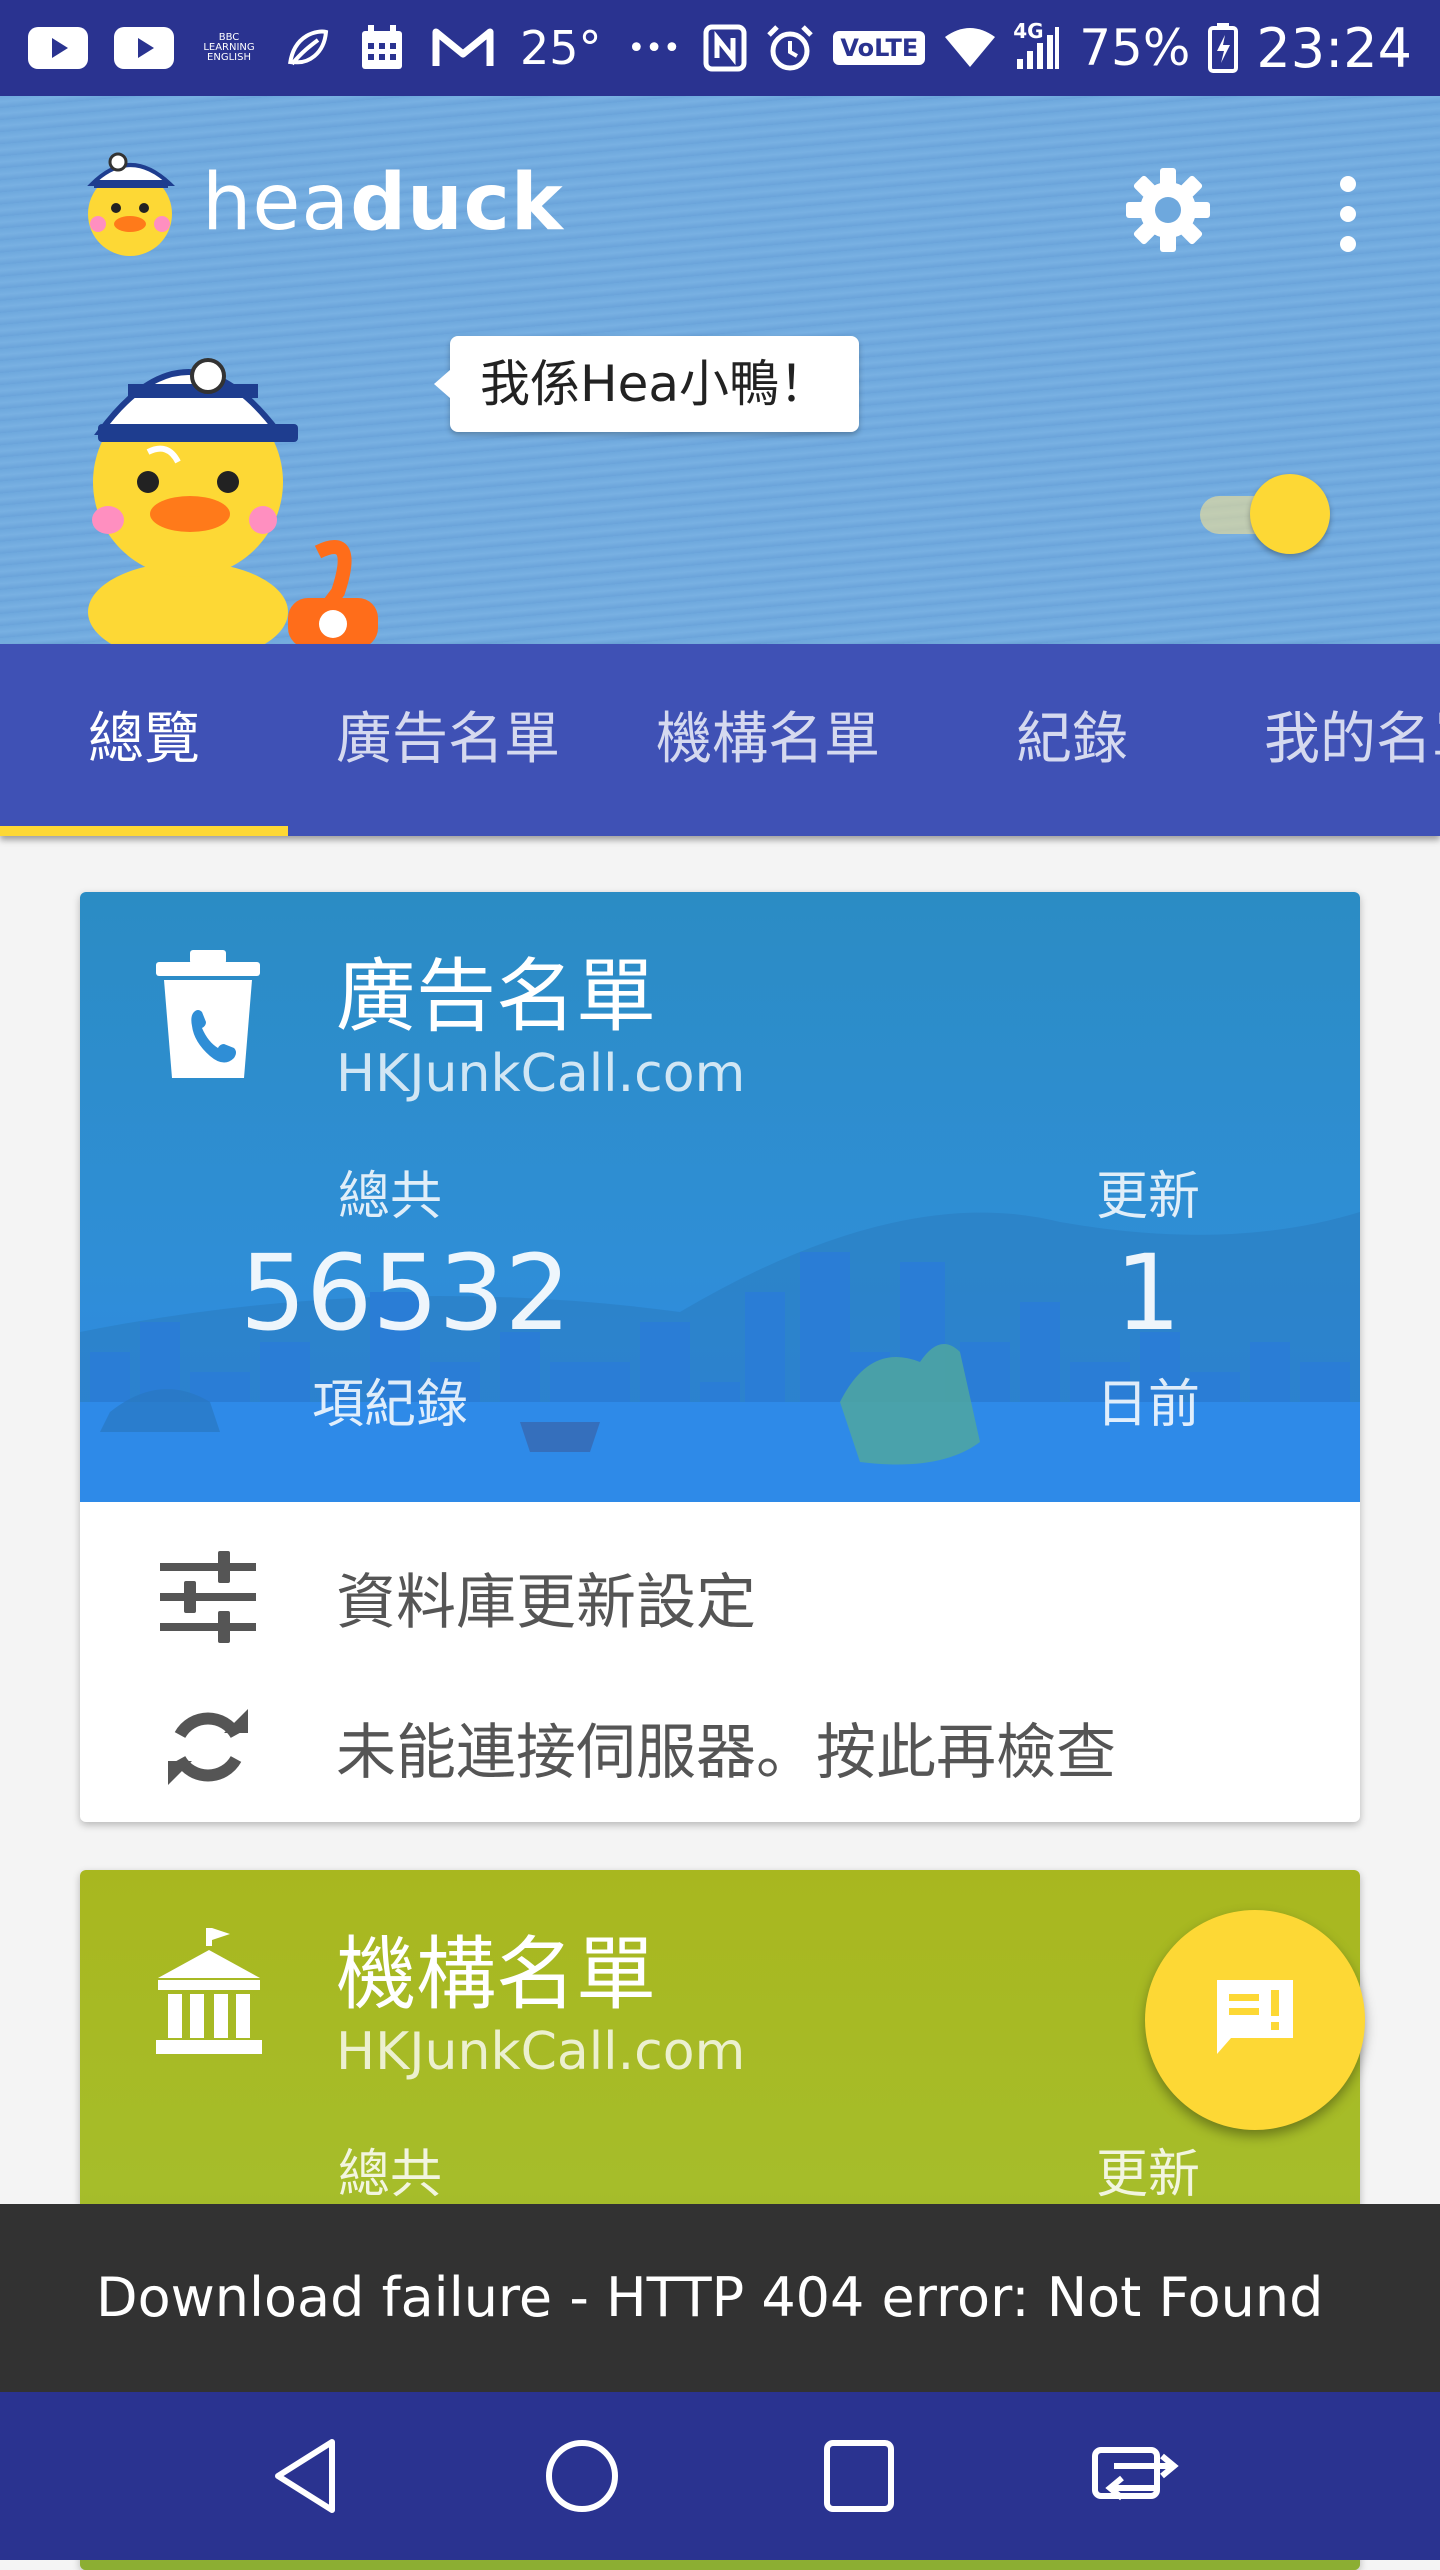 This screenshot has width=1440, height=2570. Describe the element at coordinates (546, 1602) in the screenshot. I see `database-update-settings-label: 資料庫更新設定` at that location.